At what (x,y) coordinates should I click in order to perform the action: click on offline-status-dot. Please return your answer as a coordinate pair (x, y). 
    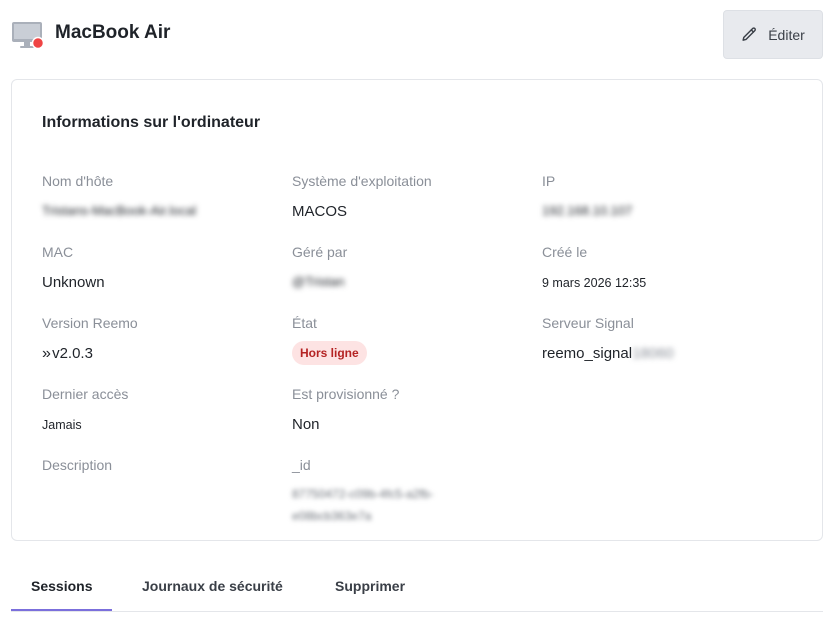
    Looking at the image, I should click on (38, 43).